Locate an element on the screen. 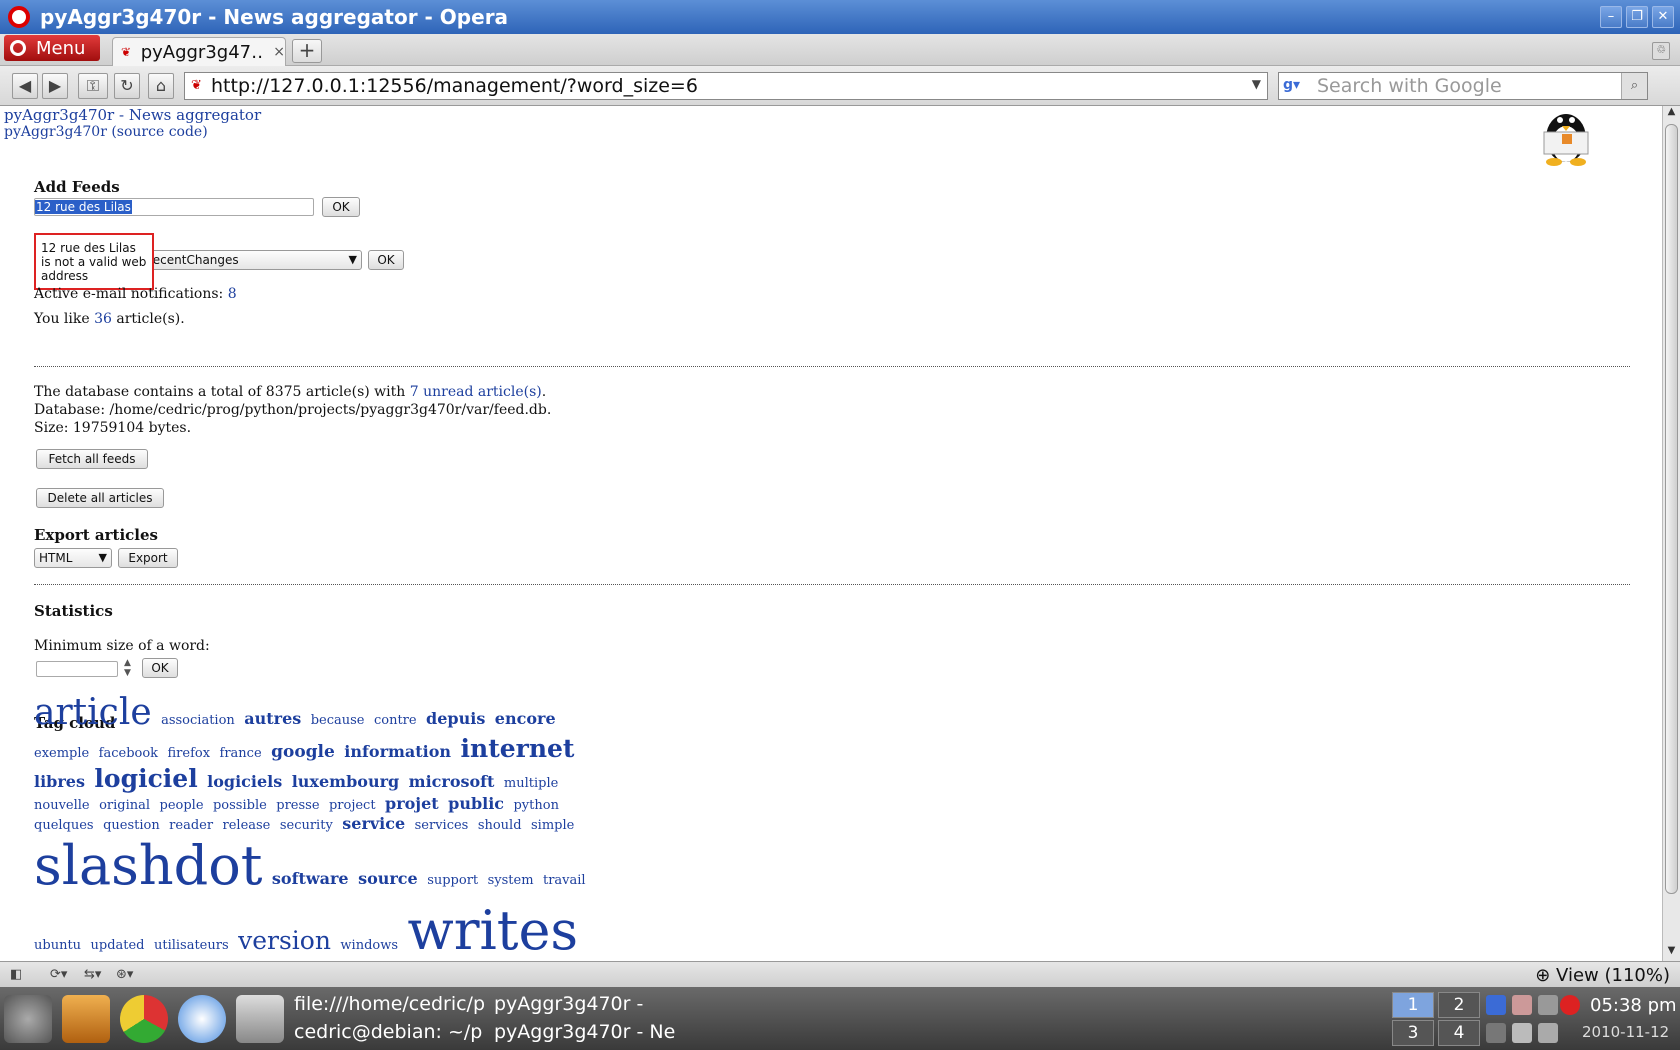  search-field: g▾ Search with Google ⌕ is located at coordinates (1463, 86).